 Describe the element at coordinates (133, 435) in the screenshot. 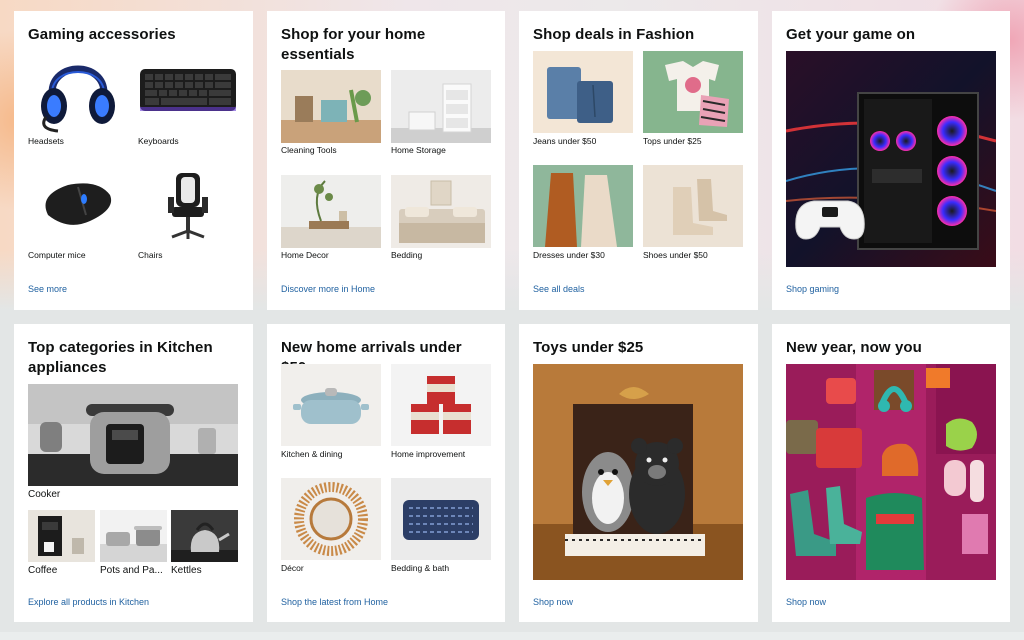

I see `pressure-cooker-image` at that location.